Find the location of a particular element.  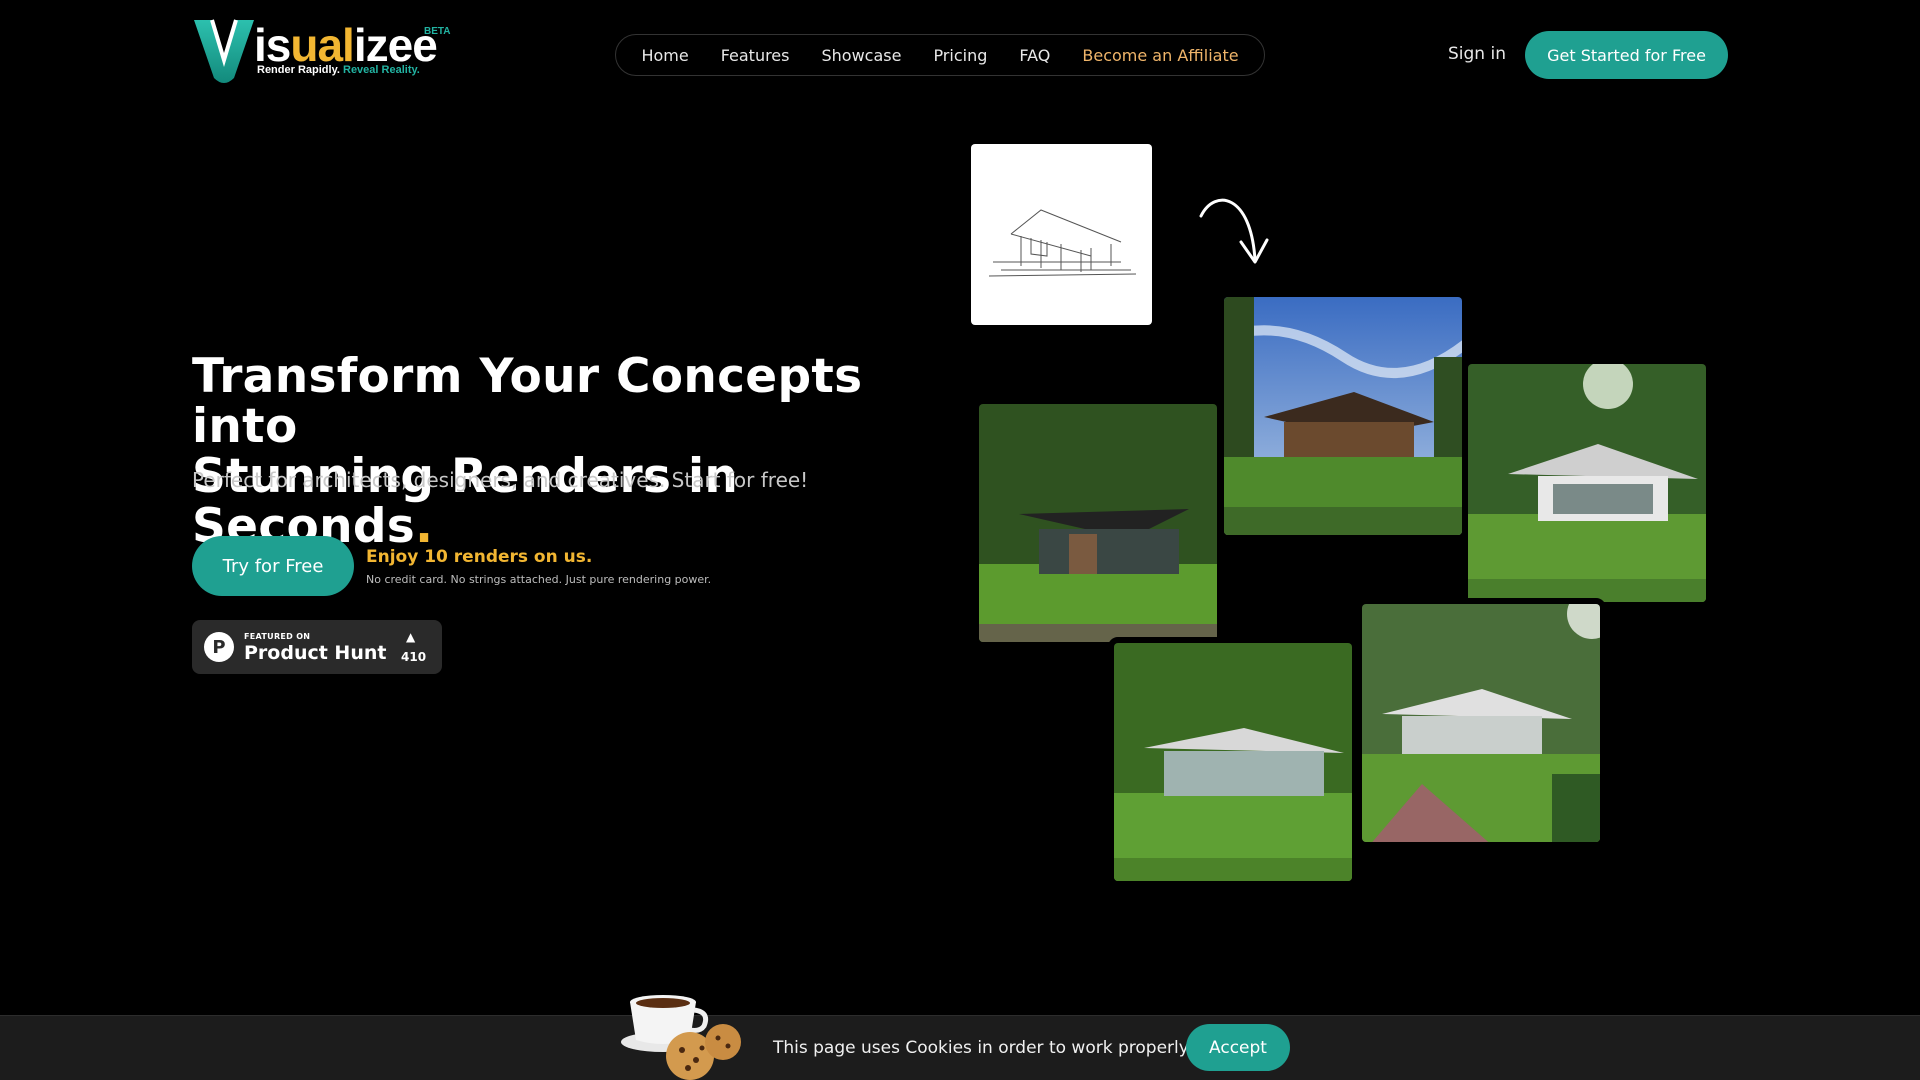

accept-cookies-button: Accept is located at coordinates (1238, 1047).